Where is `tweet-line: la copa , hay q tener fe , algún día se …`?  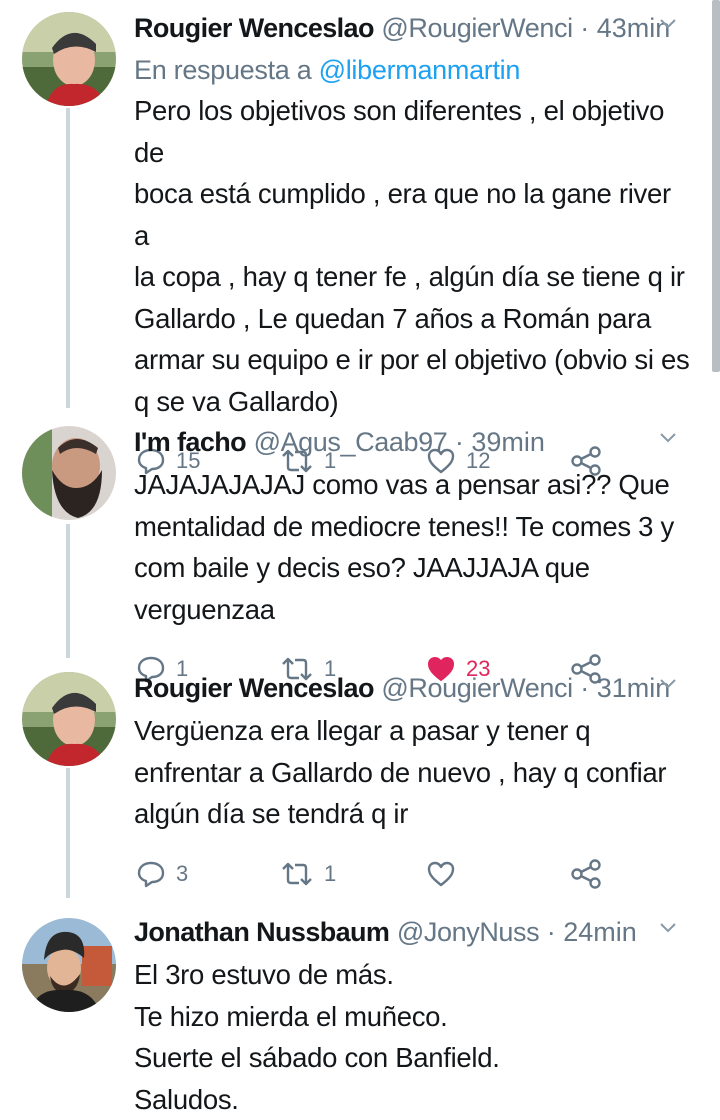
tweet-line: la copa , hay q tener fe , algún día se … is located at coordinates (413, 277).